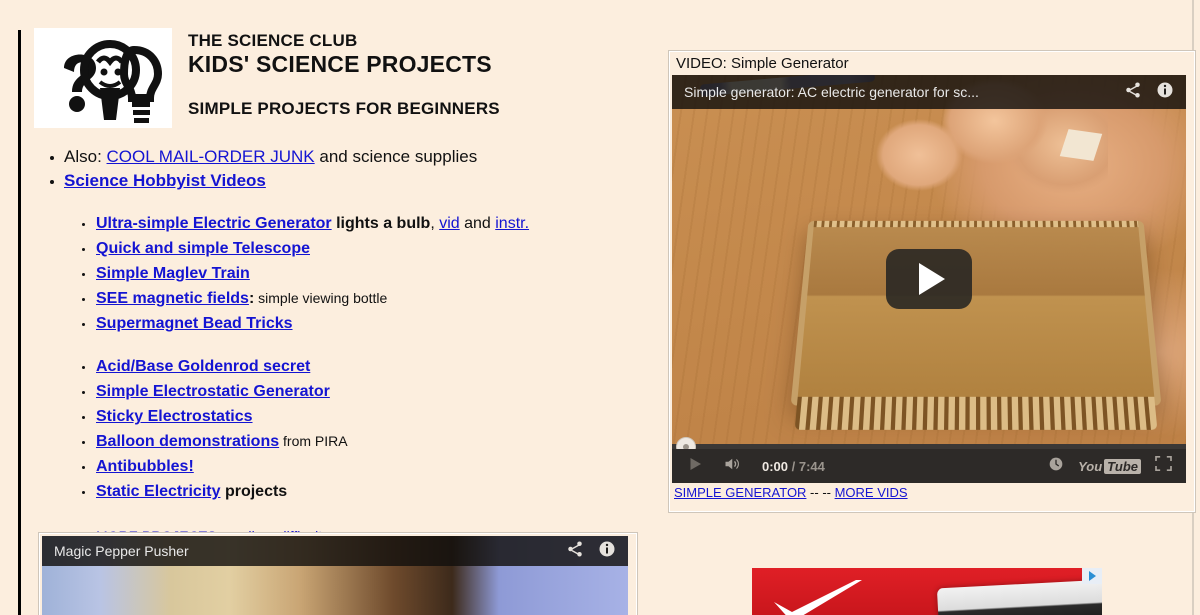  I want to click on video-control-bar: 0:00 / 7:44 You Tube, so click(929, 466).